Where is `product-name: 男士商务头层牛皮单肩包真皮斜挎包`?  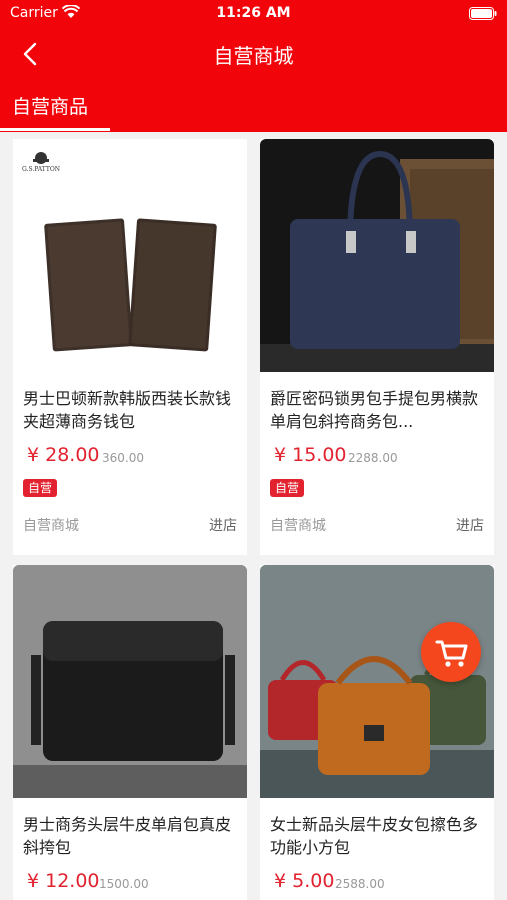
product-name: 男士商务头层牛皮单肩包真皮斜挎包 is located at coordinates (132, 836).